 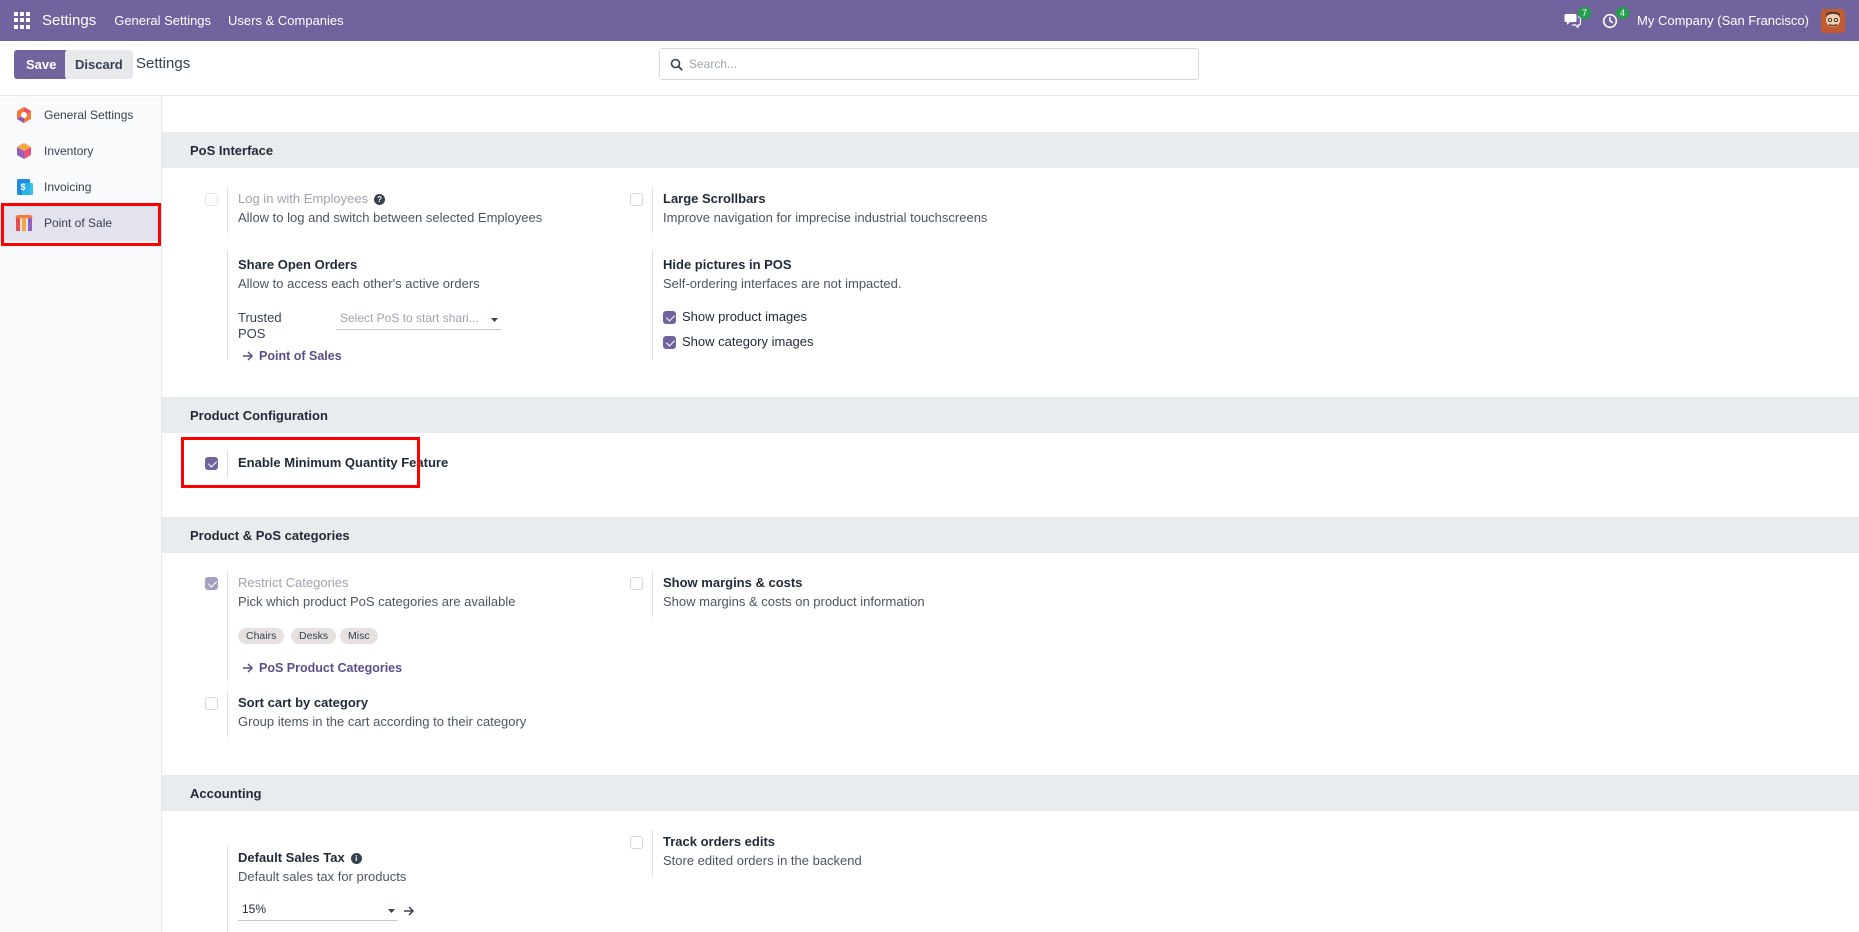 I want to click on messages-badge: 7, so click(x=1585, y=12).